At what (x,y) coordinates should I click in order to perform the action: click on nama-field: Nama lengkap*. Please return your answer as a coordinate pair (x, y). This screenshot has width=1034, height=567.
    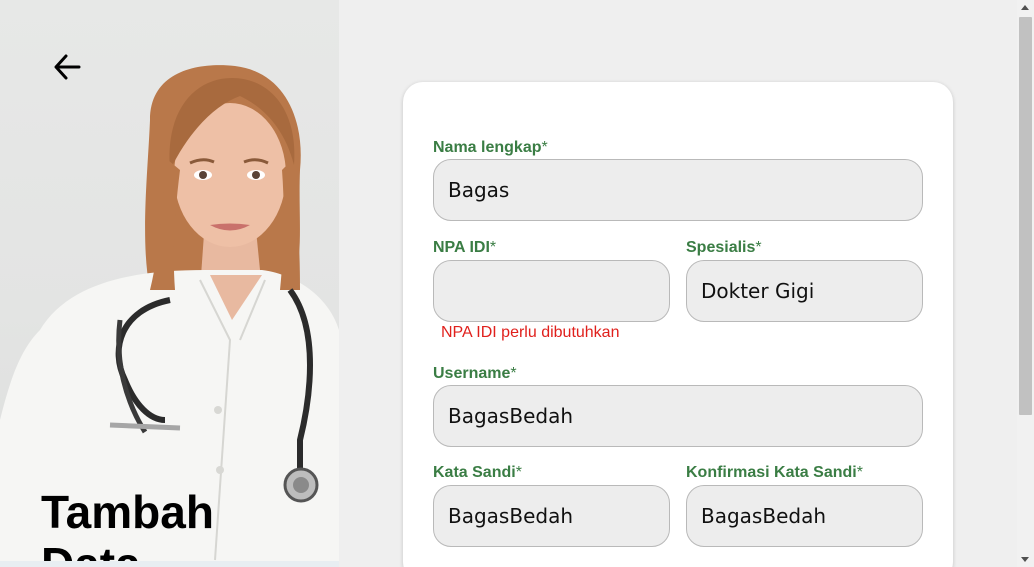
    Looking at the image, I should click on (490, 148).